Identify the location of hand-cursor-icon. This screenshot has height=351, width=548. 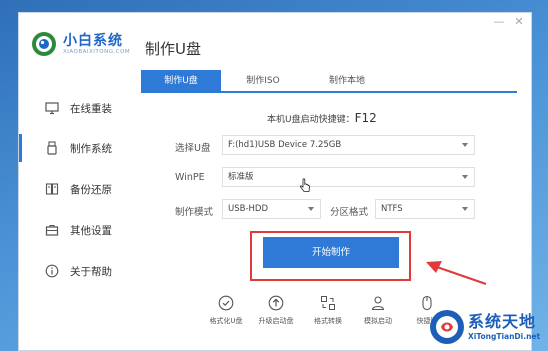
(305, 185).